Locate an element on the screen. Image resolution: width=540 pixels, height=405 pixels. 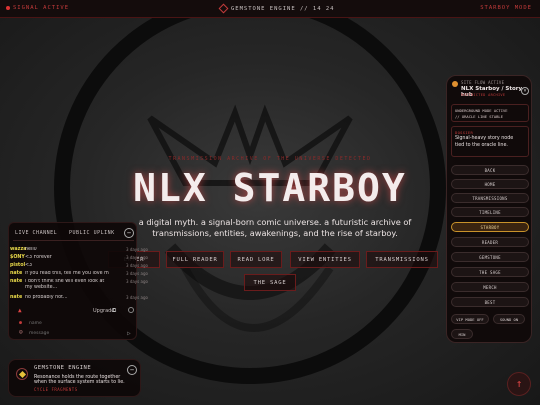
full-reader-button: FULL READER is located at coordinates (195, 259).